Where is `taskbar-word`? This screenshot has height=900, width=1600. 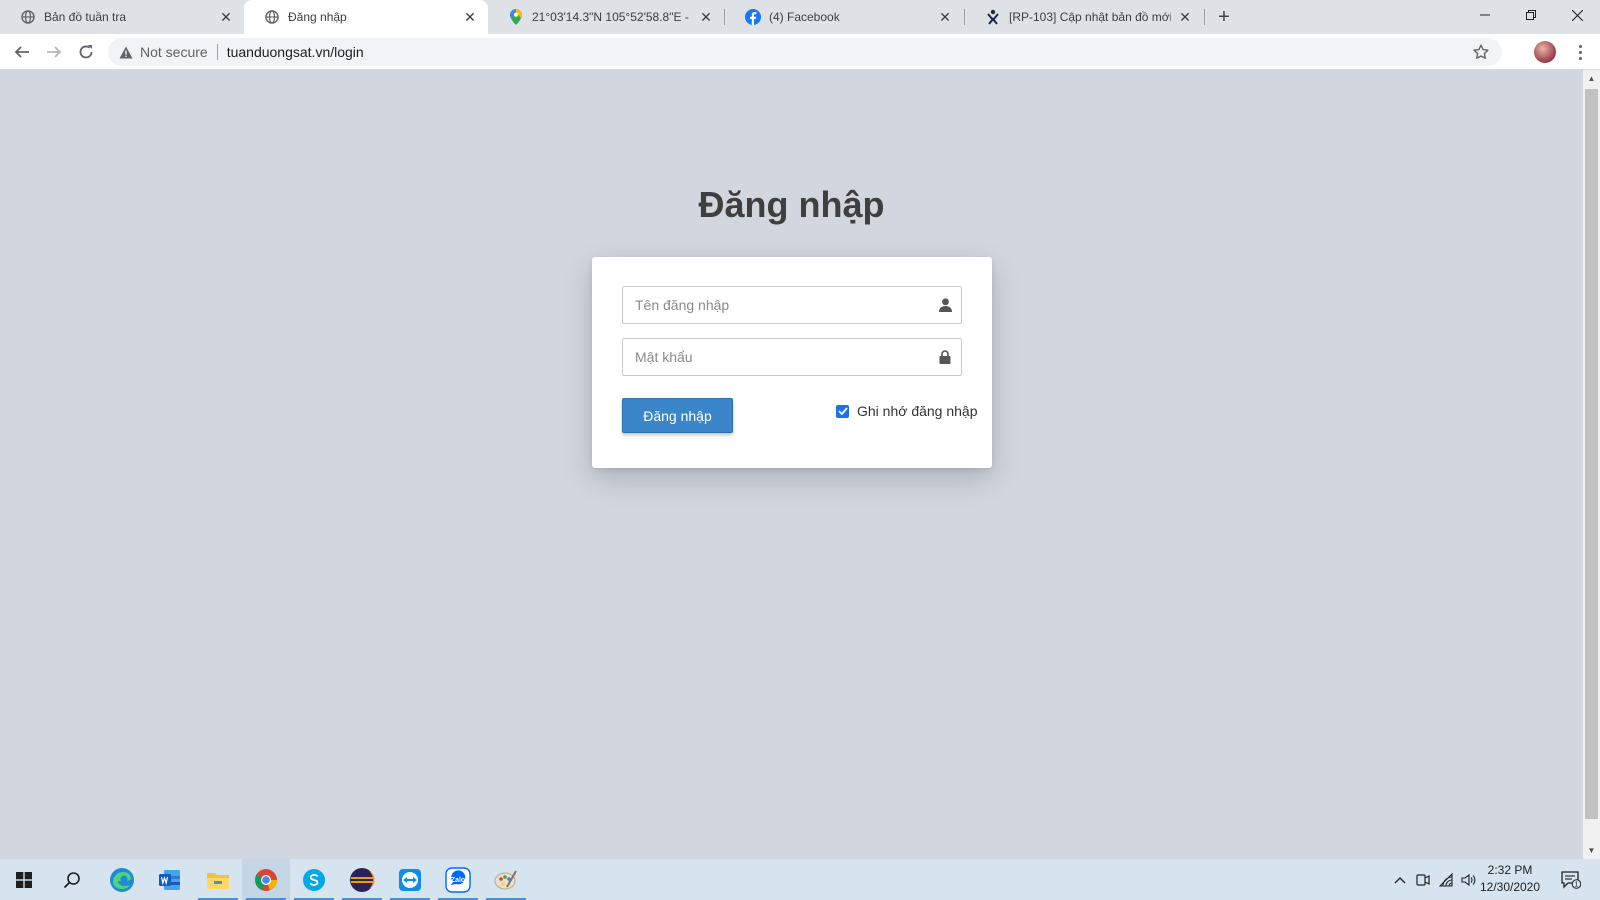
taskbar-word is located at coordinates (170, 879).